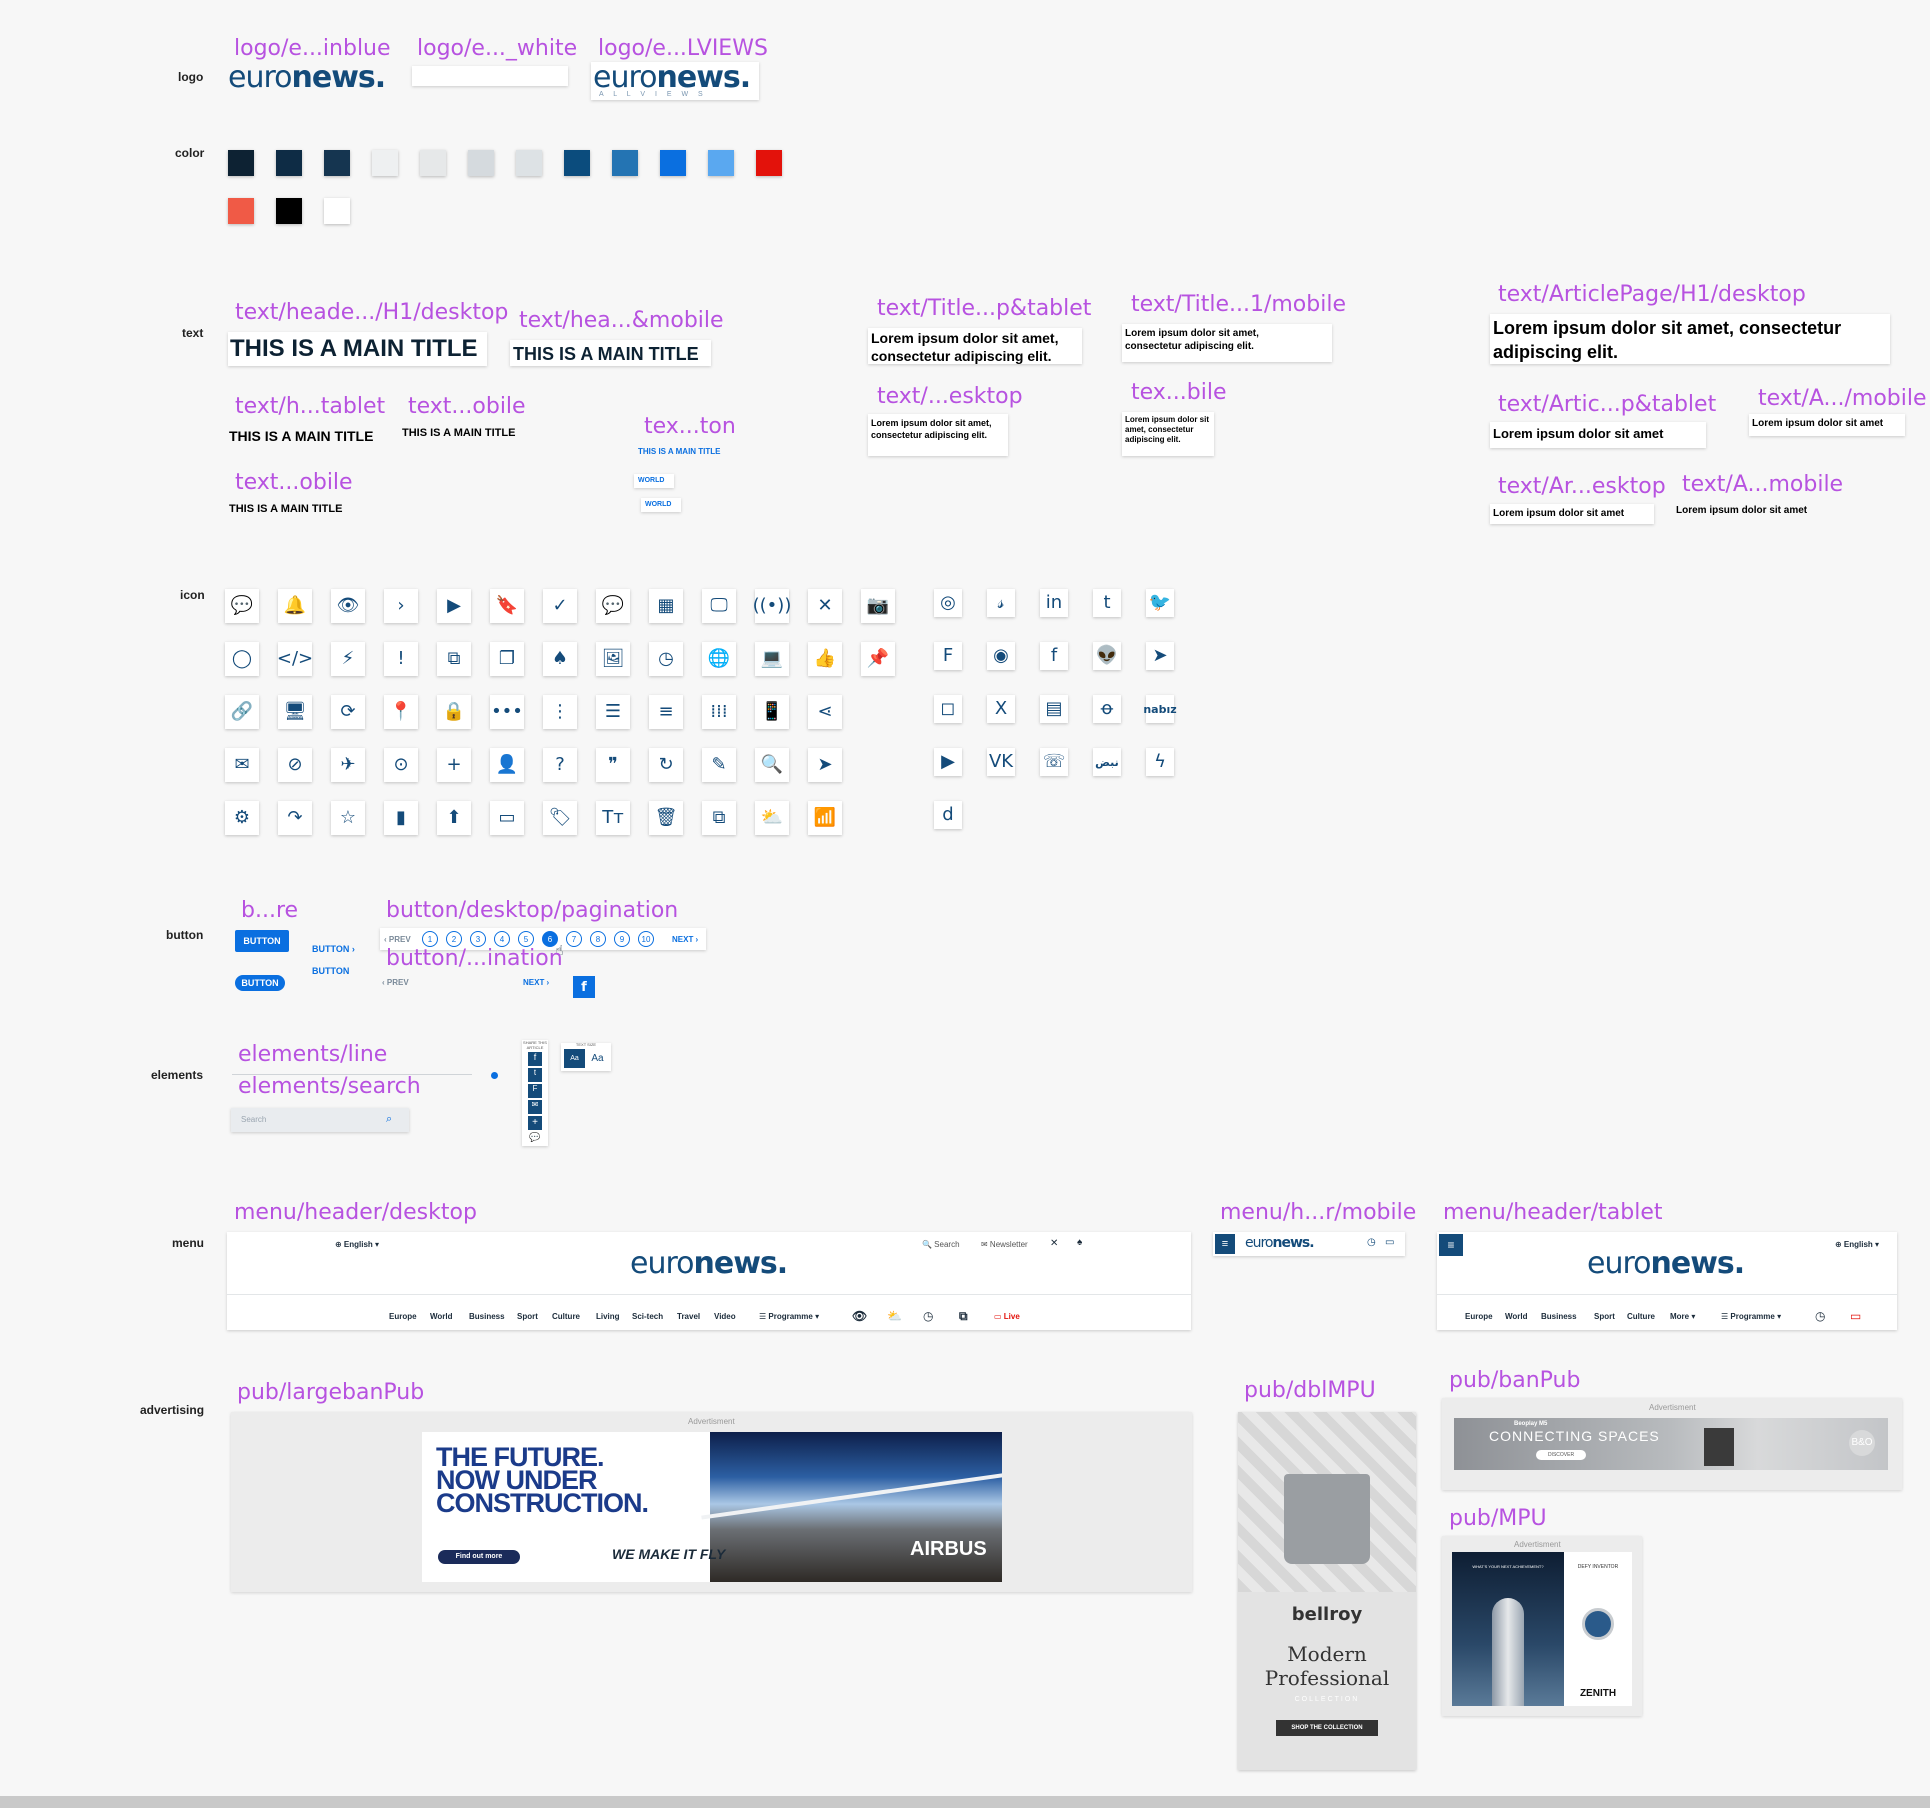  I want to click on tablet-logo: euronews., so click(1666, 1263).